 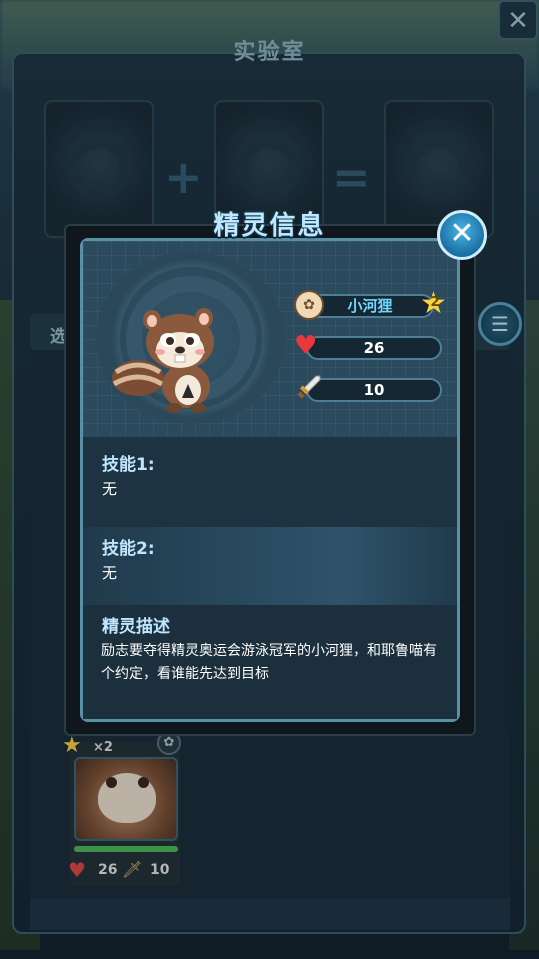 I want to click on creature-portrait, so click(x=163, y=360).